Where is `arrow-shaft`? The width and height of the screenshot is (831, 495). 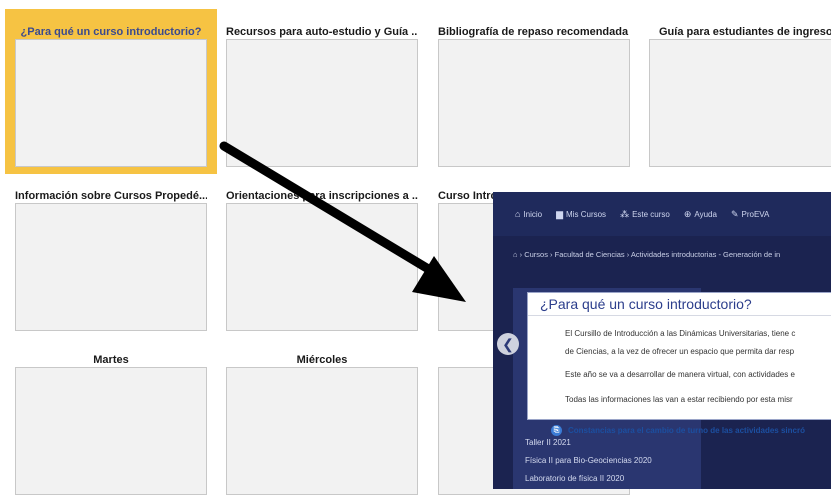
arrow-shaft is located at coordinates (332, 211).